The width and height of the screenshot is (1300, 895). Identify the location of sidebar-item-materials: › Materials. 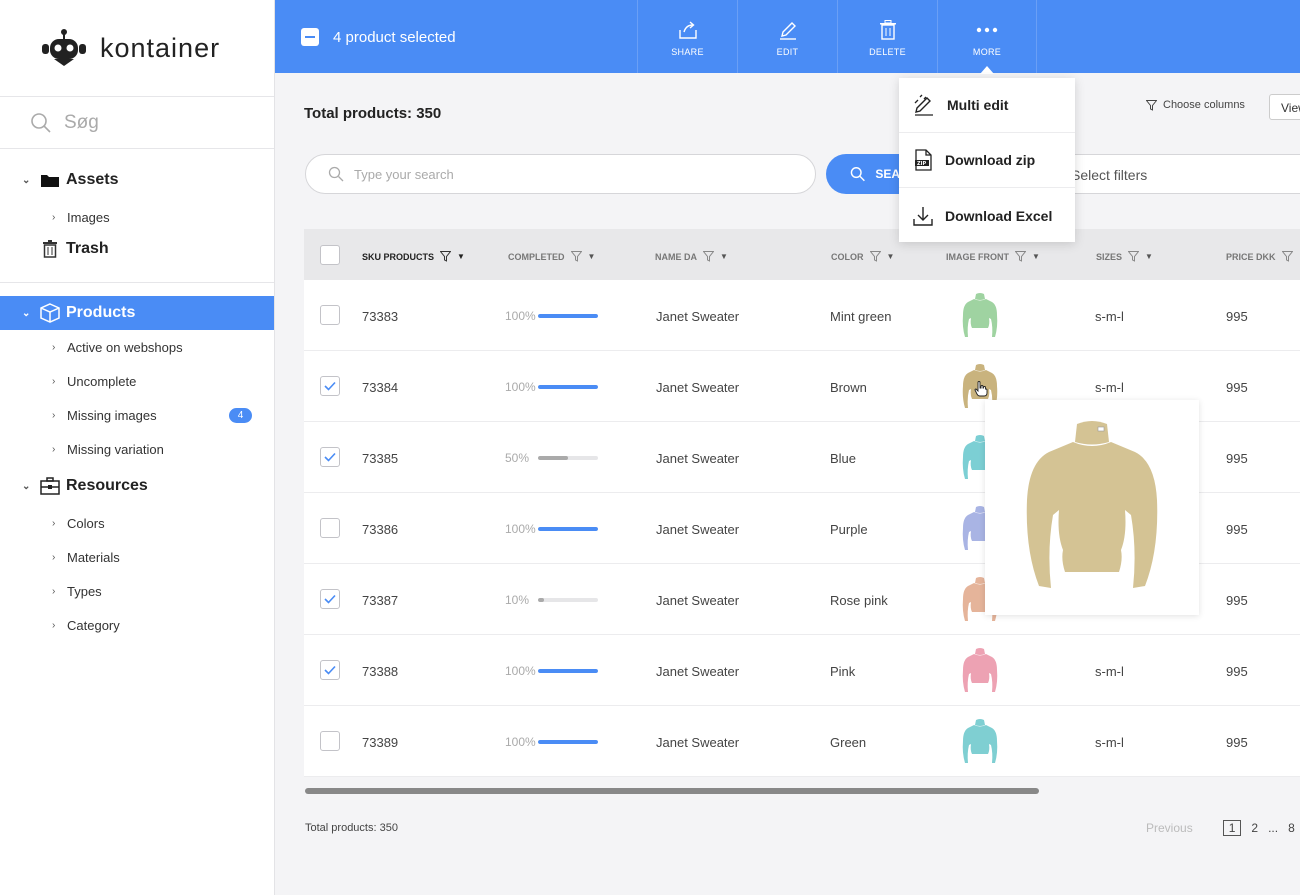
(137, 557).